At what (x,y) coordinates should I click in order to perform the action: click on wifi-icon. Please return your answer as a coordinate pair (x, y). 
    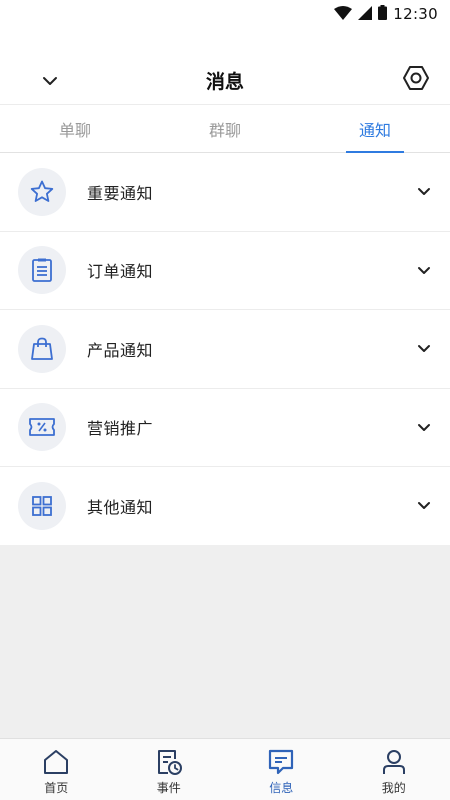
    Looking at the image, I should click on (343, 14).